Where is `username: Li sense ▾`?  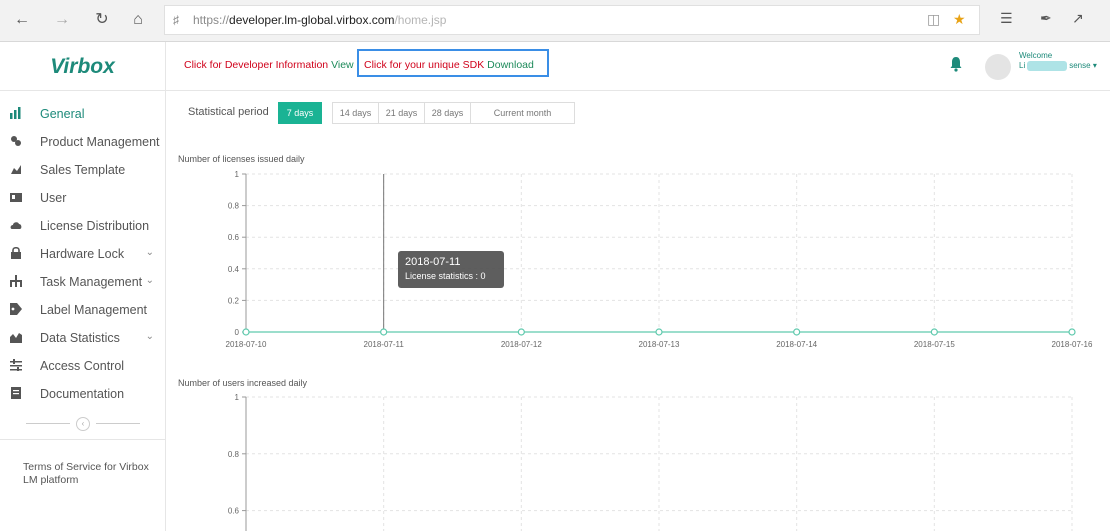 username: Li sense ▾ is located at coordinates (1058, 66).